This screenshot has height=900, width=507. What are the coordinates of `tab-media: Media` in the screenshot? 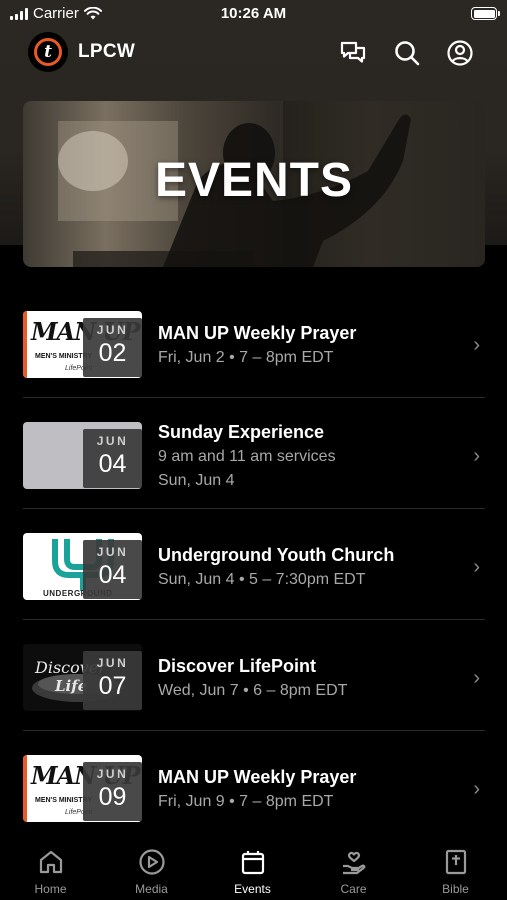 It's located at (151, 869).